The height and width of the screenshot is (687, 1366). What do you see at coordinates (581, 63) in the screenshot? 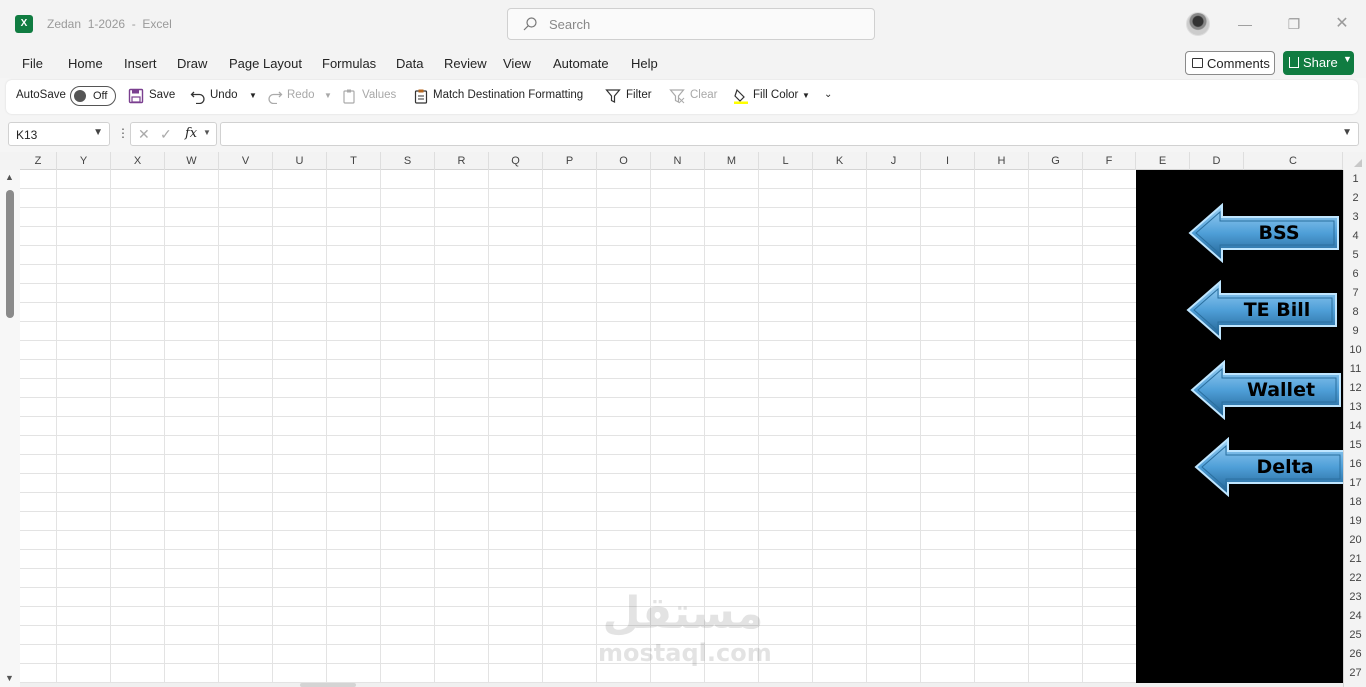
I see `tab-automate: Automate` at bounding box center [581, 63].